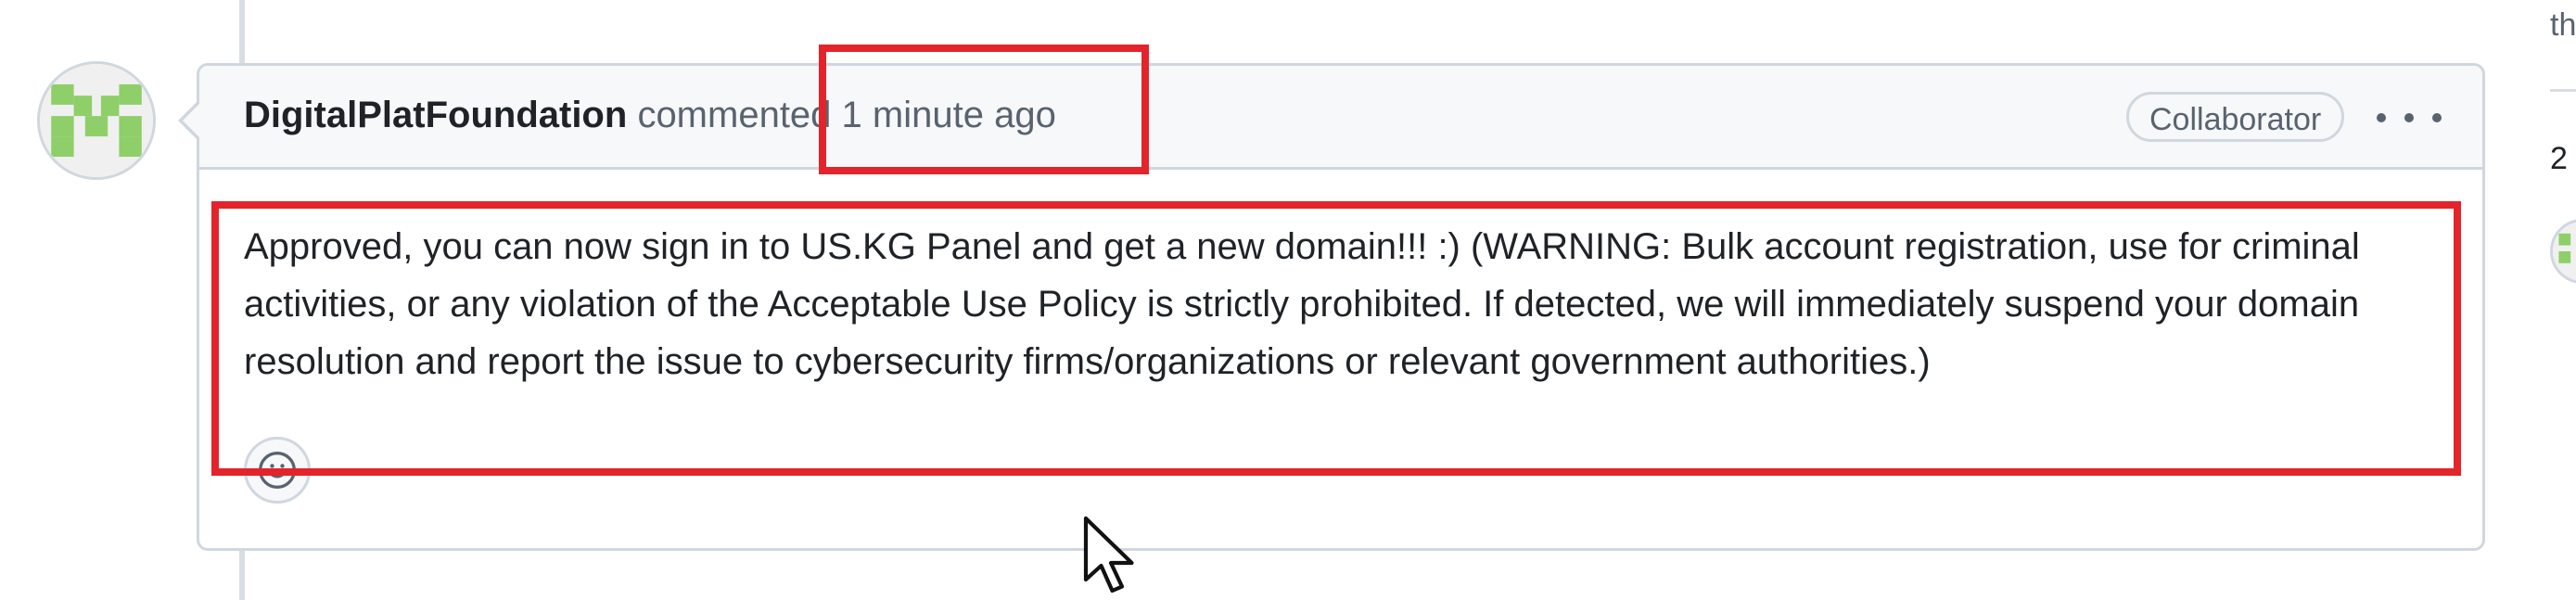 This screenshot has width=2576, height=600. I want to click on sidebar-divider, so click(2563, 90).